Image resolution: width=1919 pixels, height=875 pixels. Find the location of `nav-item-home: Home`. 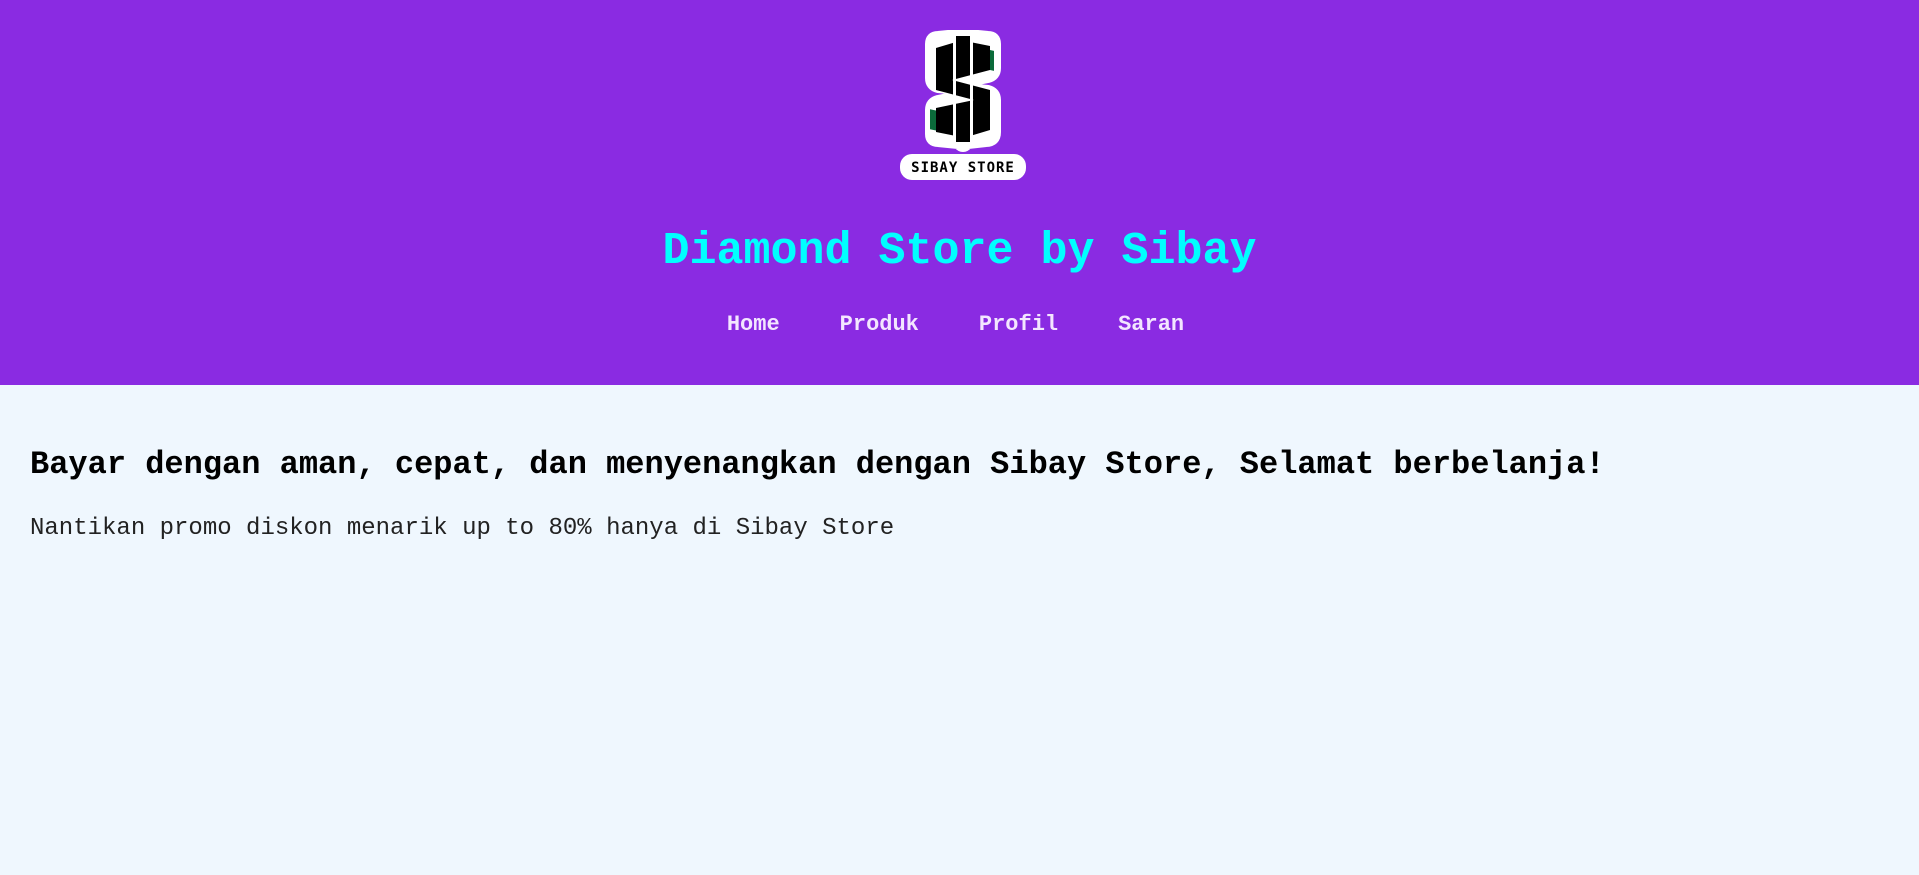

nav-item-home: Home is located at coordinates (753, 325).